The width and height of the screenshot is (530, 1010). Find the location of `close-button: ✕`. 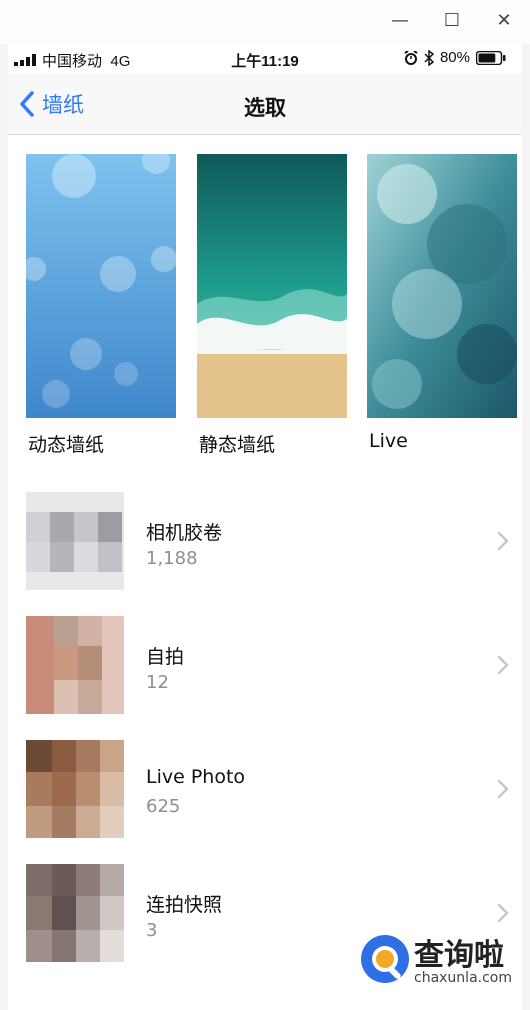

close-button: ✕ is located at coordinates (504, 20).